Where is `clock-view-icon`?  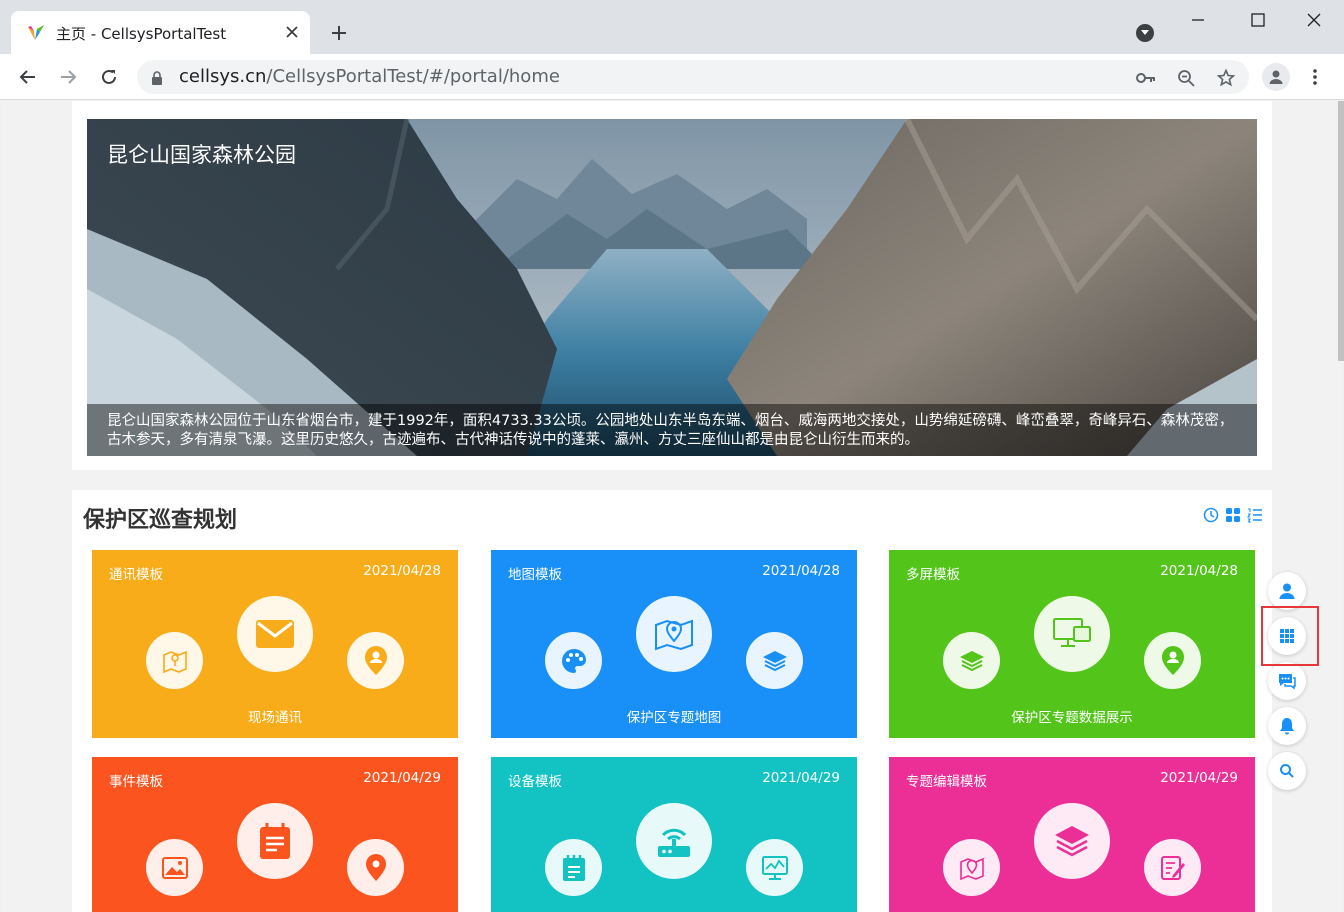 clock-view-icon is located at coordinates (1211, 515).